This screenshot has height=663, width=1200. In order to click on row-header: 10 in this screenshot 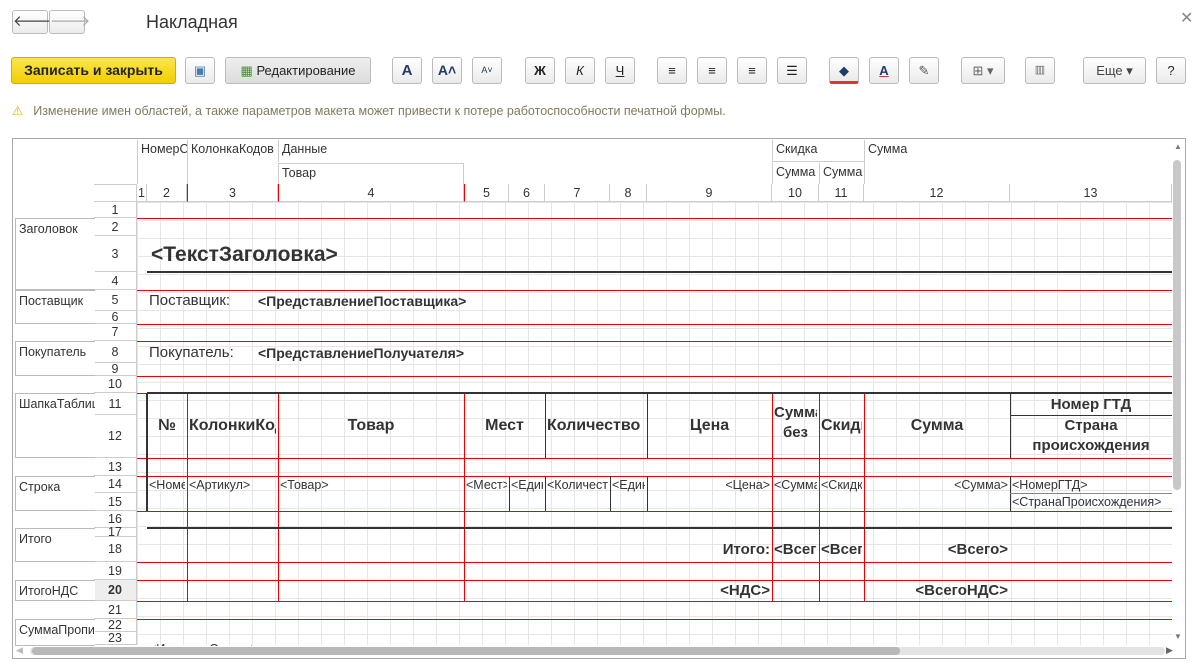, I will do `click(115, 384)`.